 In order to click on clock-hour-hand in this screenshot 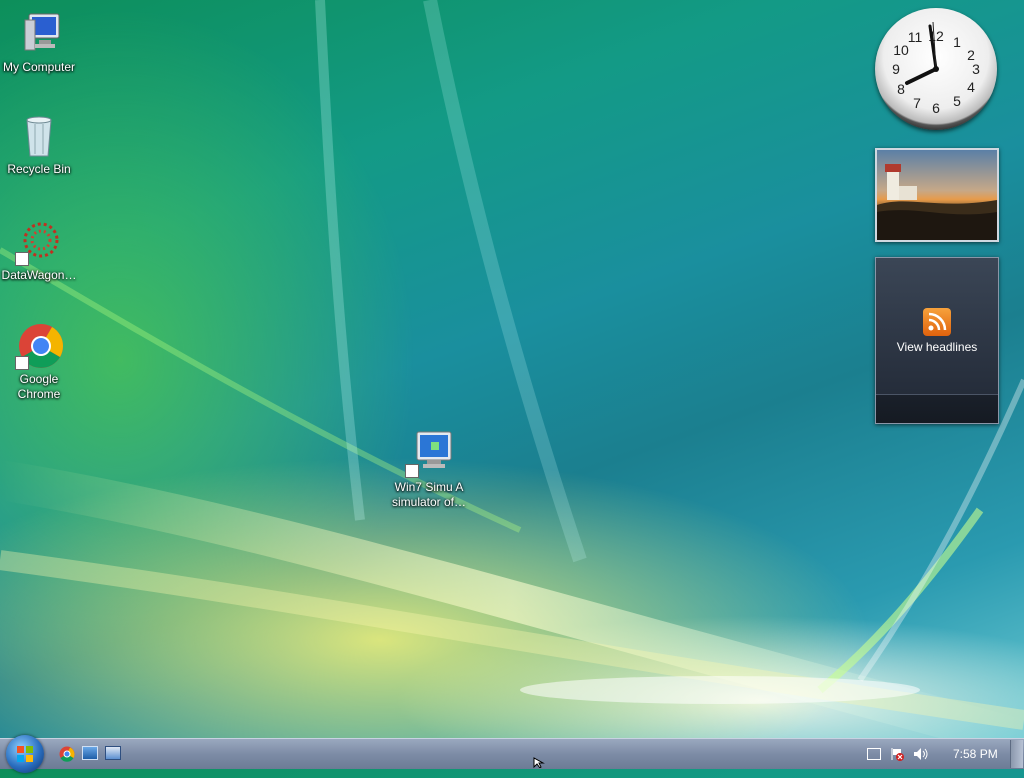, I will do `click(921, 76)`.